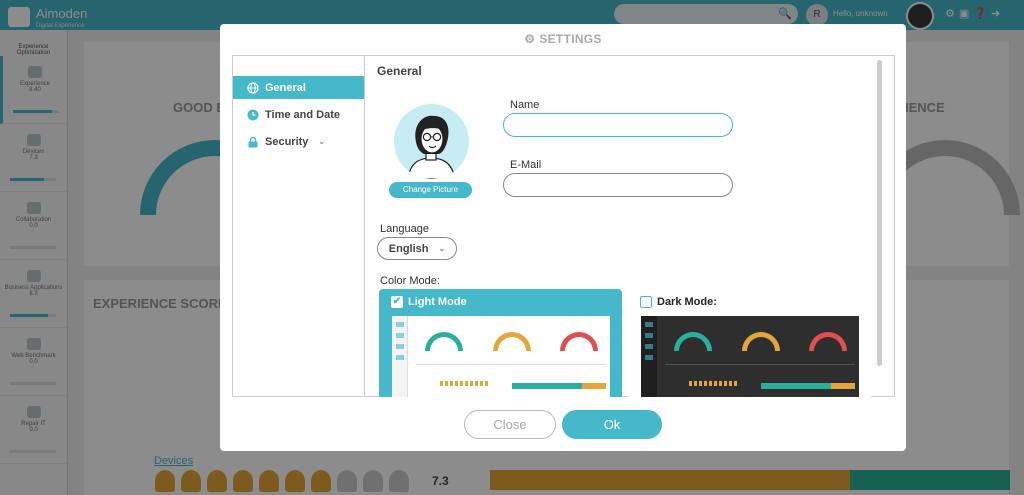 Image resolution: width=1024 pixels, height=495 pixels. Describe the element at coordinates (408, 248) in the screenshot. I see `language-value: English` at that location.